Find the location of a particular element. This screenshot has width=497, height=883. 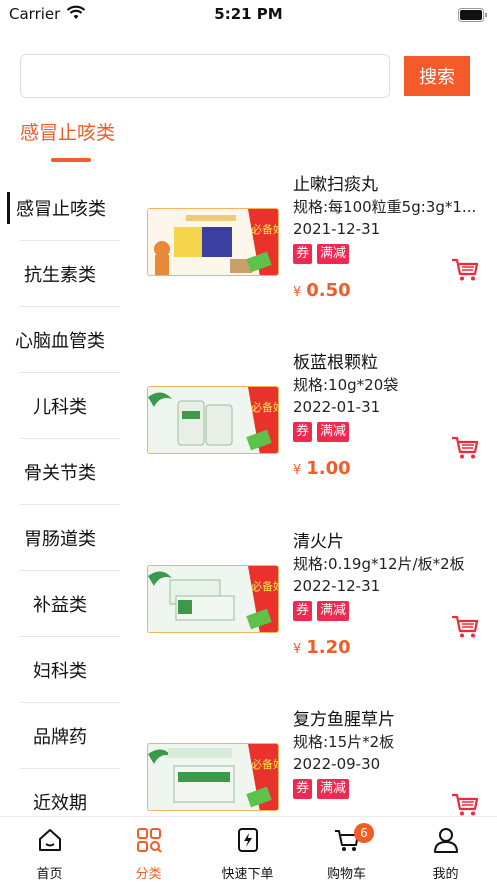

sidebar-item: 补益类 is located at coordinates (60, 604).